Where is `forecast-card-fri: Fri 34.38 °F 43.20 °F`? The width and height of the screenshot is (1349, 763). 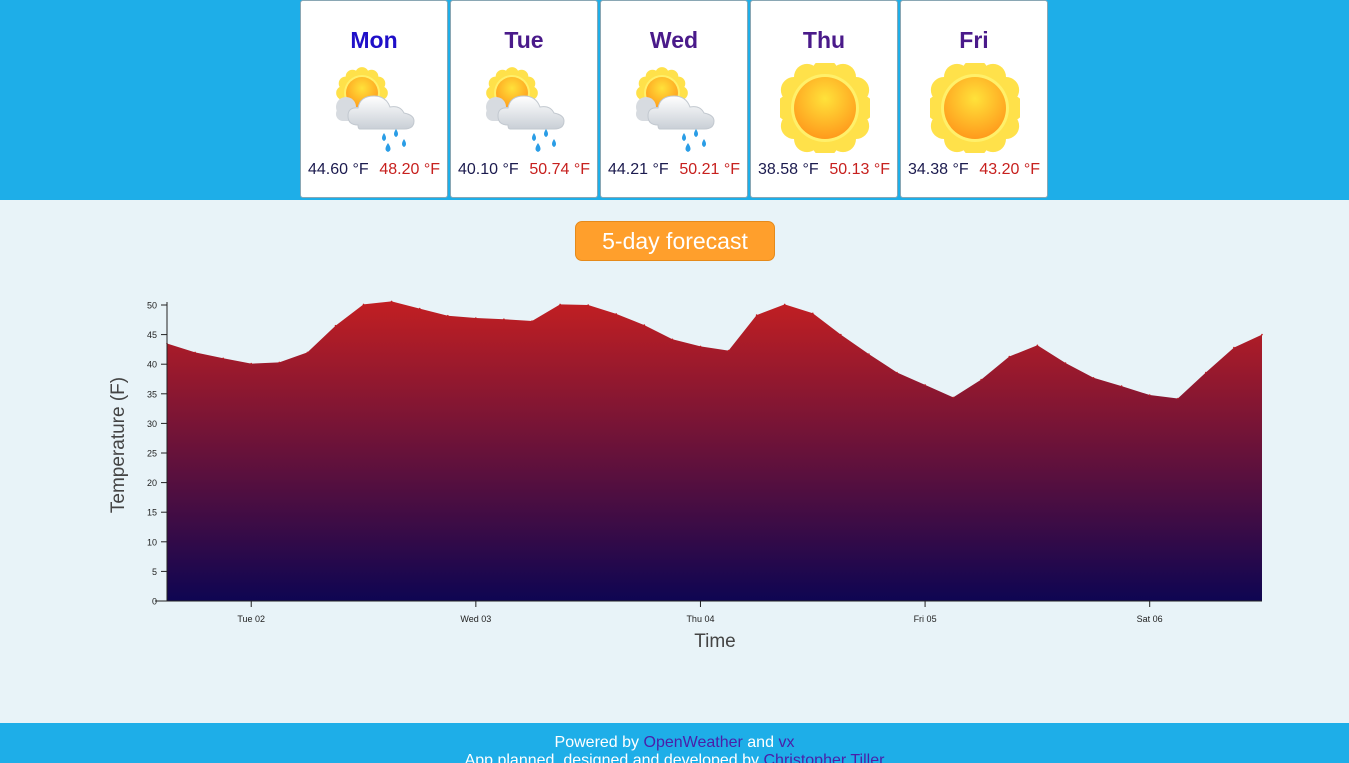
forecast-card-fri: Fri 34.38 °F 43.20 °F is located at coordinates (974, 99).